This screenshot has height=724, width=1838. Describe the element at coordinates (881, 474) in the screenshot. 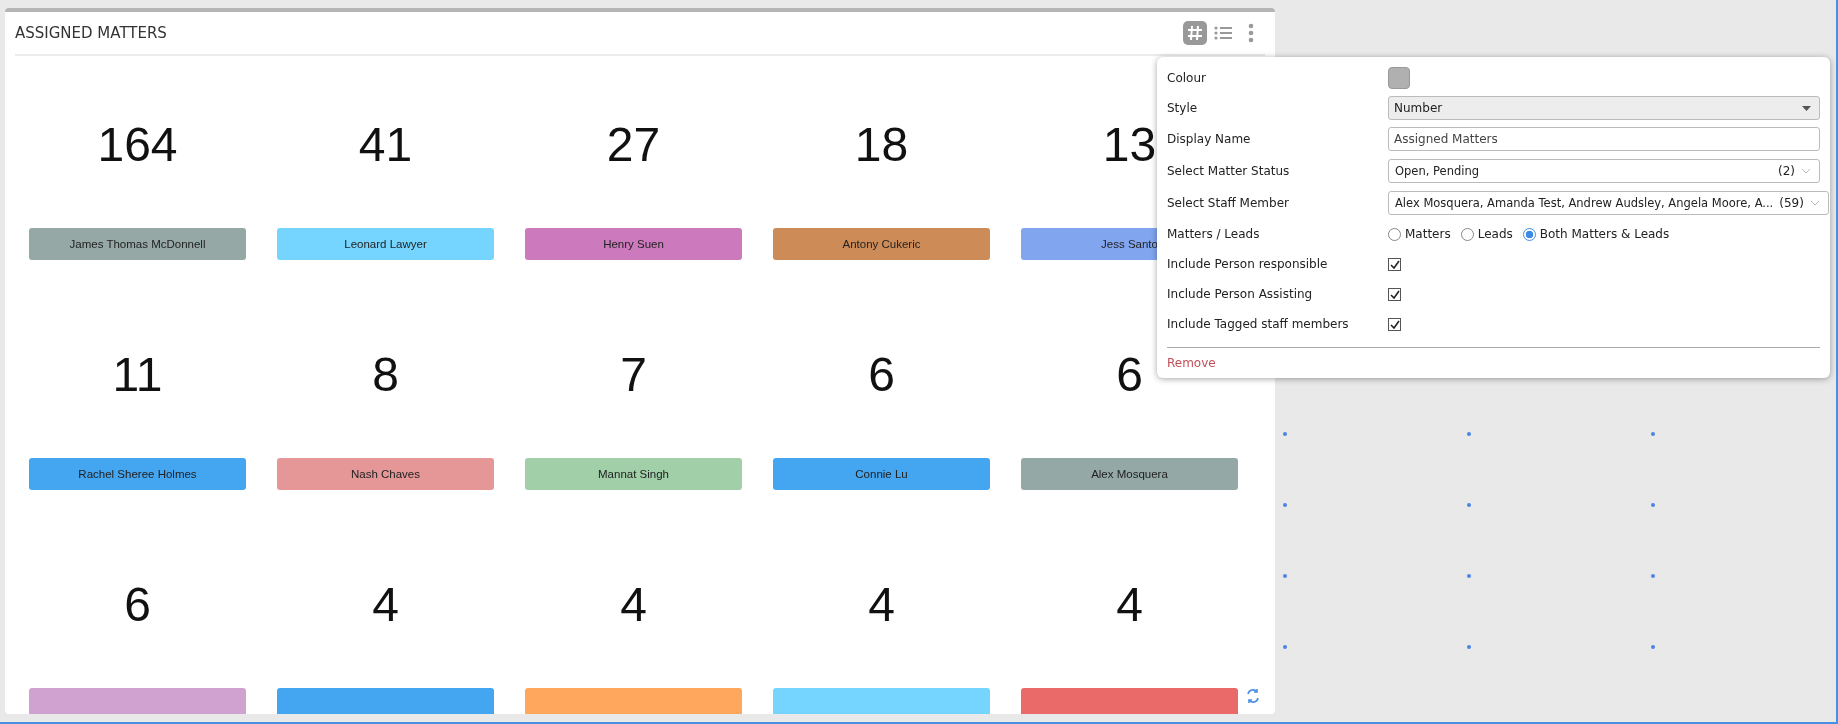

I see `staff-name-bar: Connie Lu` at that location.